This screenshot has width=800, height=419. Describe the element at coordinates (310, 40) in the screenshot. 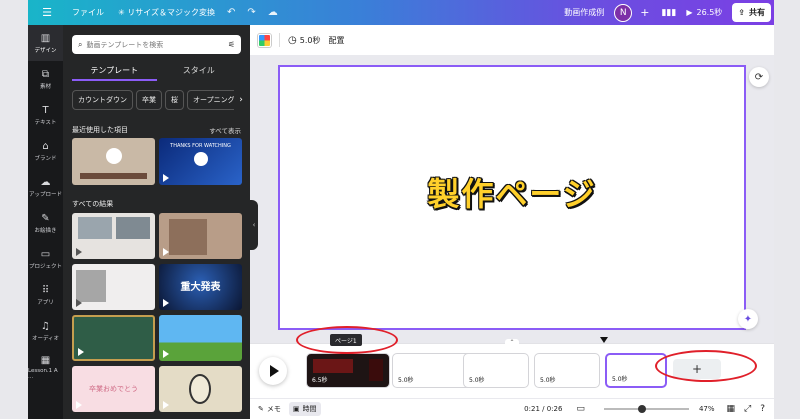

I see `page-duration: 5.0秒` at that location.